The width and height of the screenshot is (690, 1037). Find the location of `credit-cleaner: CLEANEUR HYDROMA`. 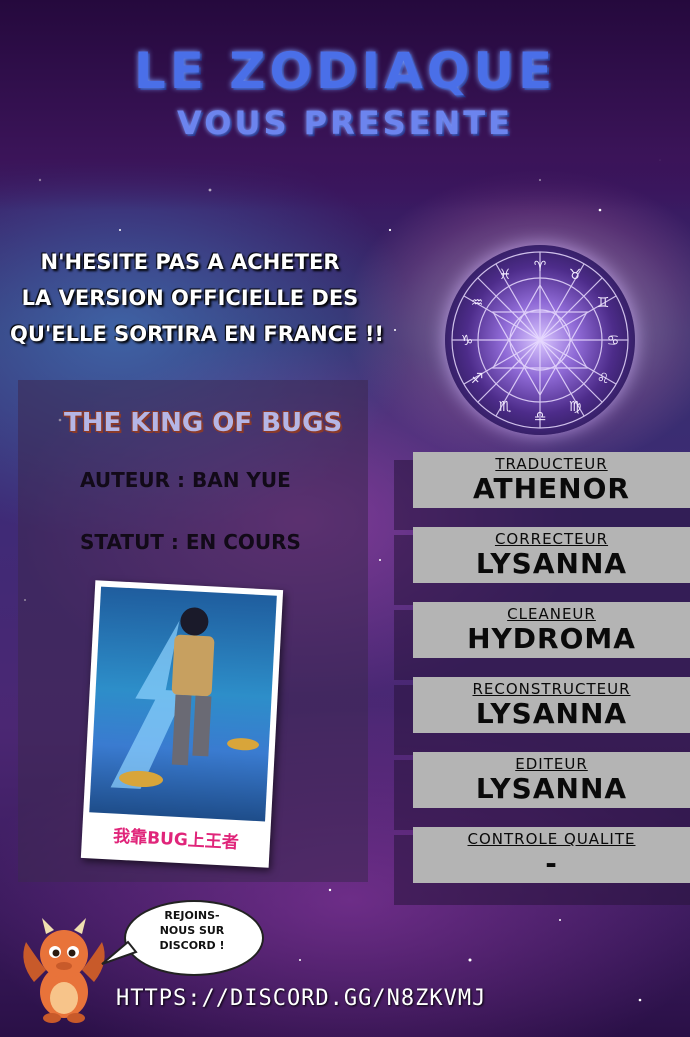

credit-cleaner: CLEANEUR HYDROMA is located at coordinates (551, 630).